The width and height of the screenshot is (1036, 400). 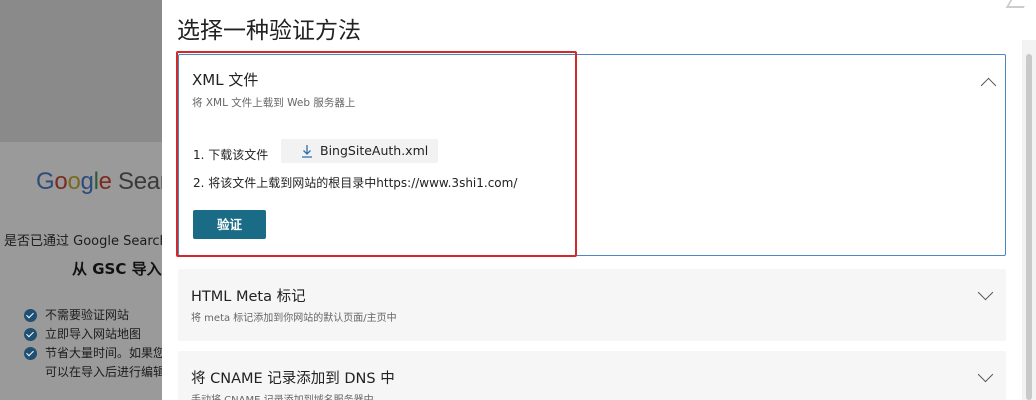 I want to click on download-file-name: BingSiteAuth.xml, so click(x=374, y=150).